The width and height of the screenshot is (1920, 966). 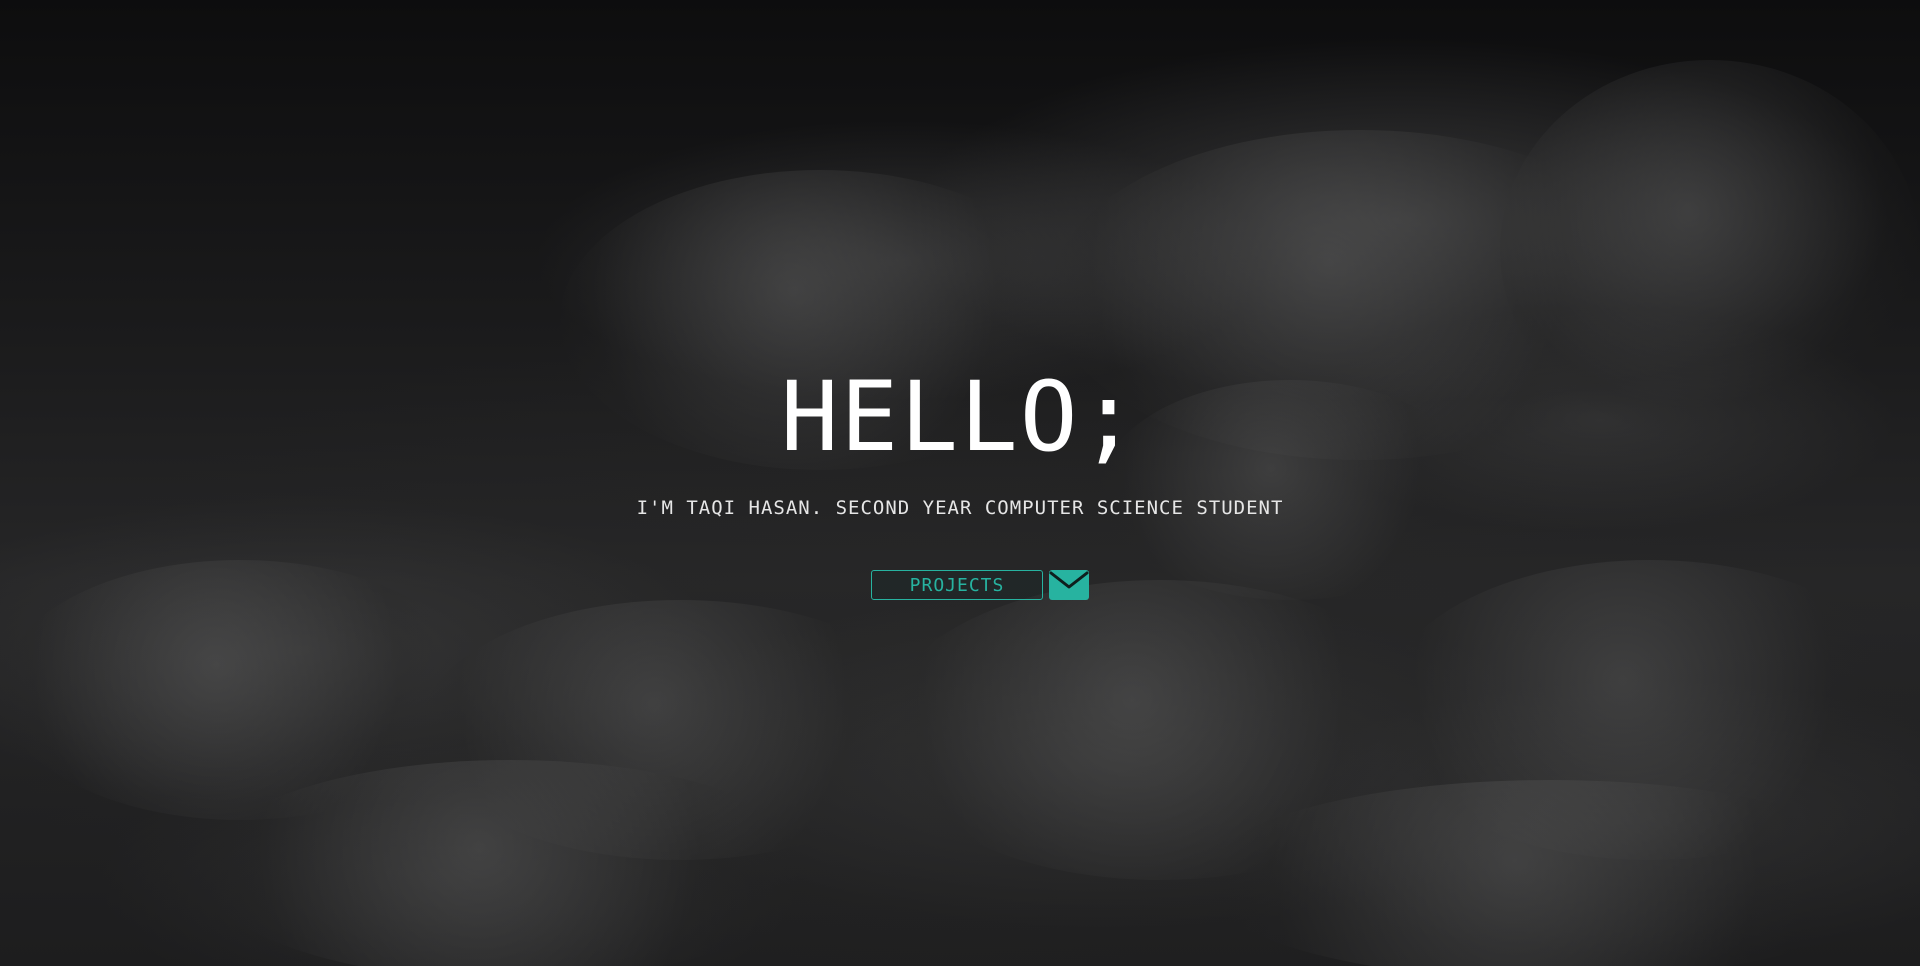 I want to click on mail-link, so click(x=1069, y=585).